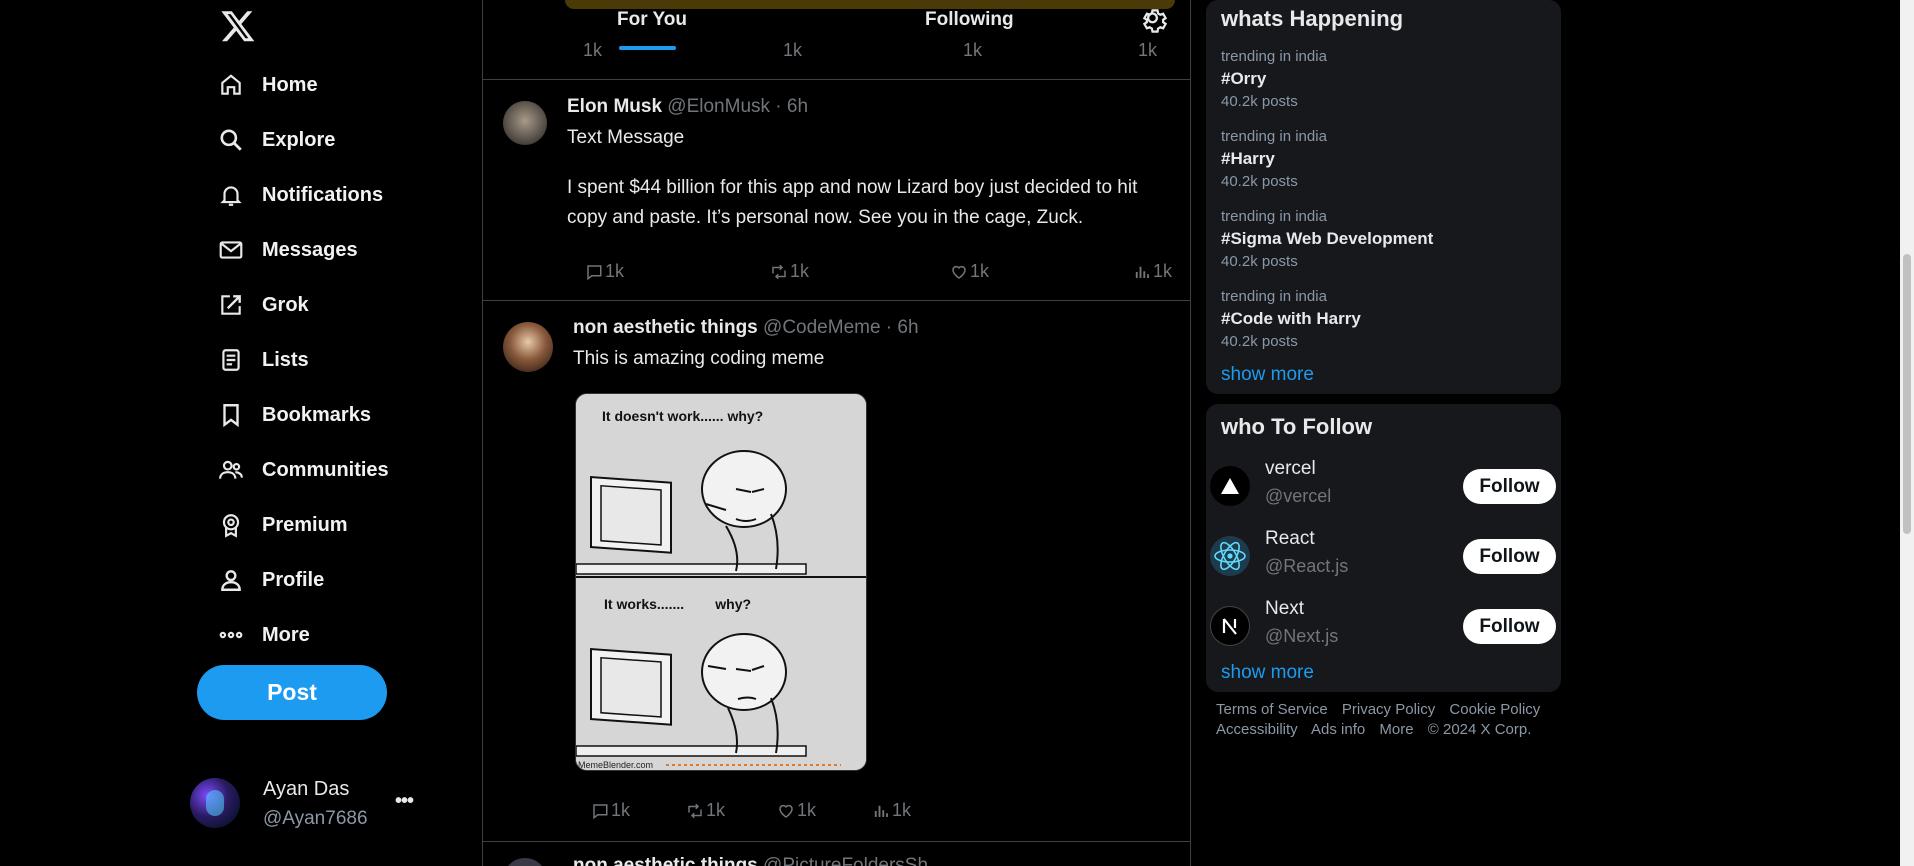 The width and height of the screenshot is (1914, 866). Describe the element at coordinates (1302, 636) in the screenshot. I see `suggestion-handle: @Next.js` at that location.